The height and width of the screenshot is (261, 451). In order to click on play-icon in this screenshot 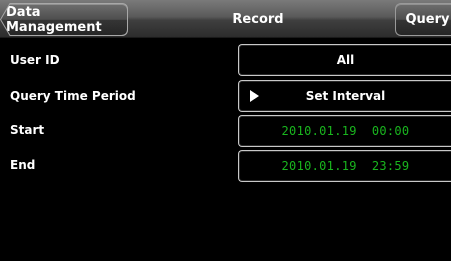, I will do `click(254, 96)`.